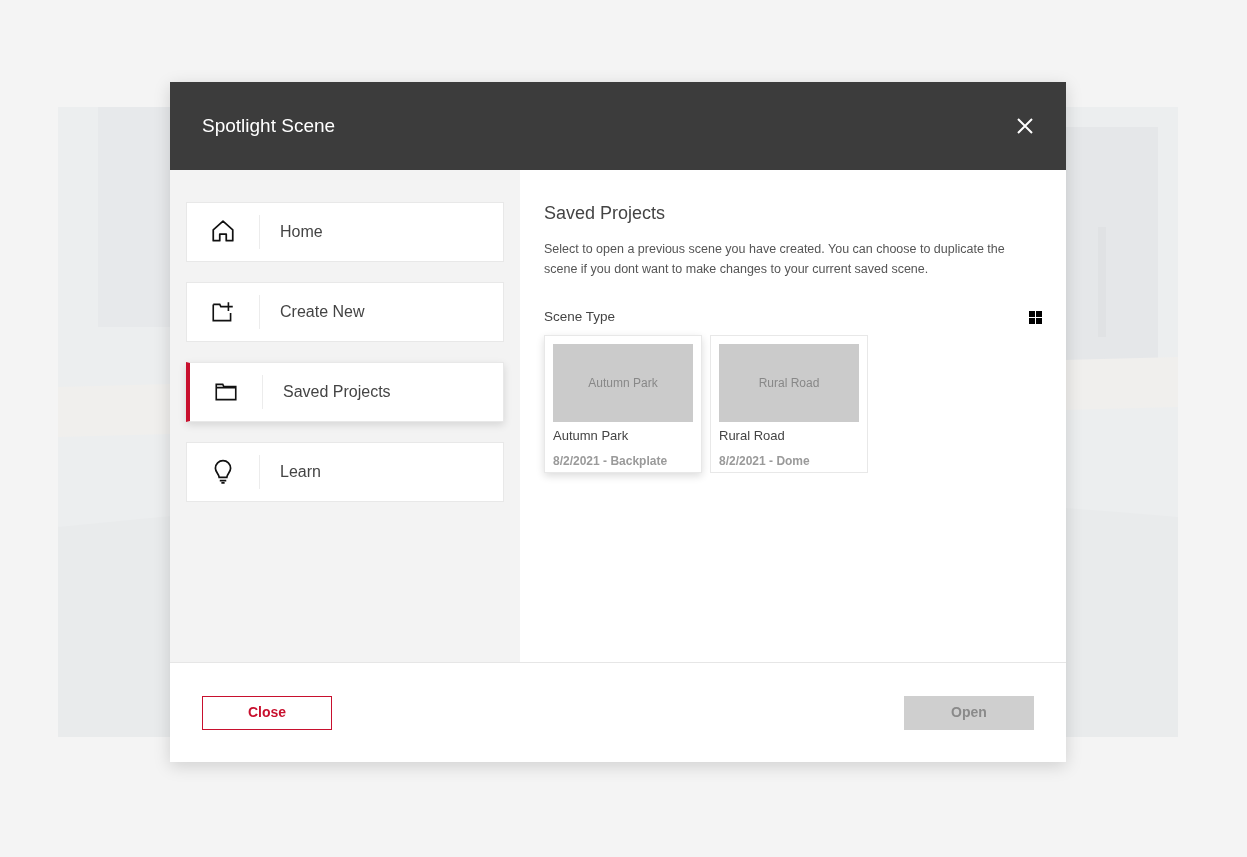 Image resolution: width=1247 pixels, height=857 pixels. What do you see at coordinates (269, 125) in the screenshot?
I see `dialog-title: Spotlight Scene` at bounding box center [269, 125].